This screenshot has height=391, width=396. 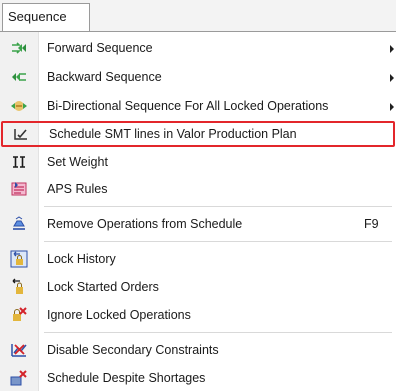 I want to click on menu-item-remove-operations: Remove Operations from Schedule F9, so click(x=198, y=224).